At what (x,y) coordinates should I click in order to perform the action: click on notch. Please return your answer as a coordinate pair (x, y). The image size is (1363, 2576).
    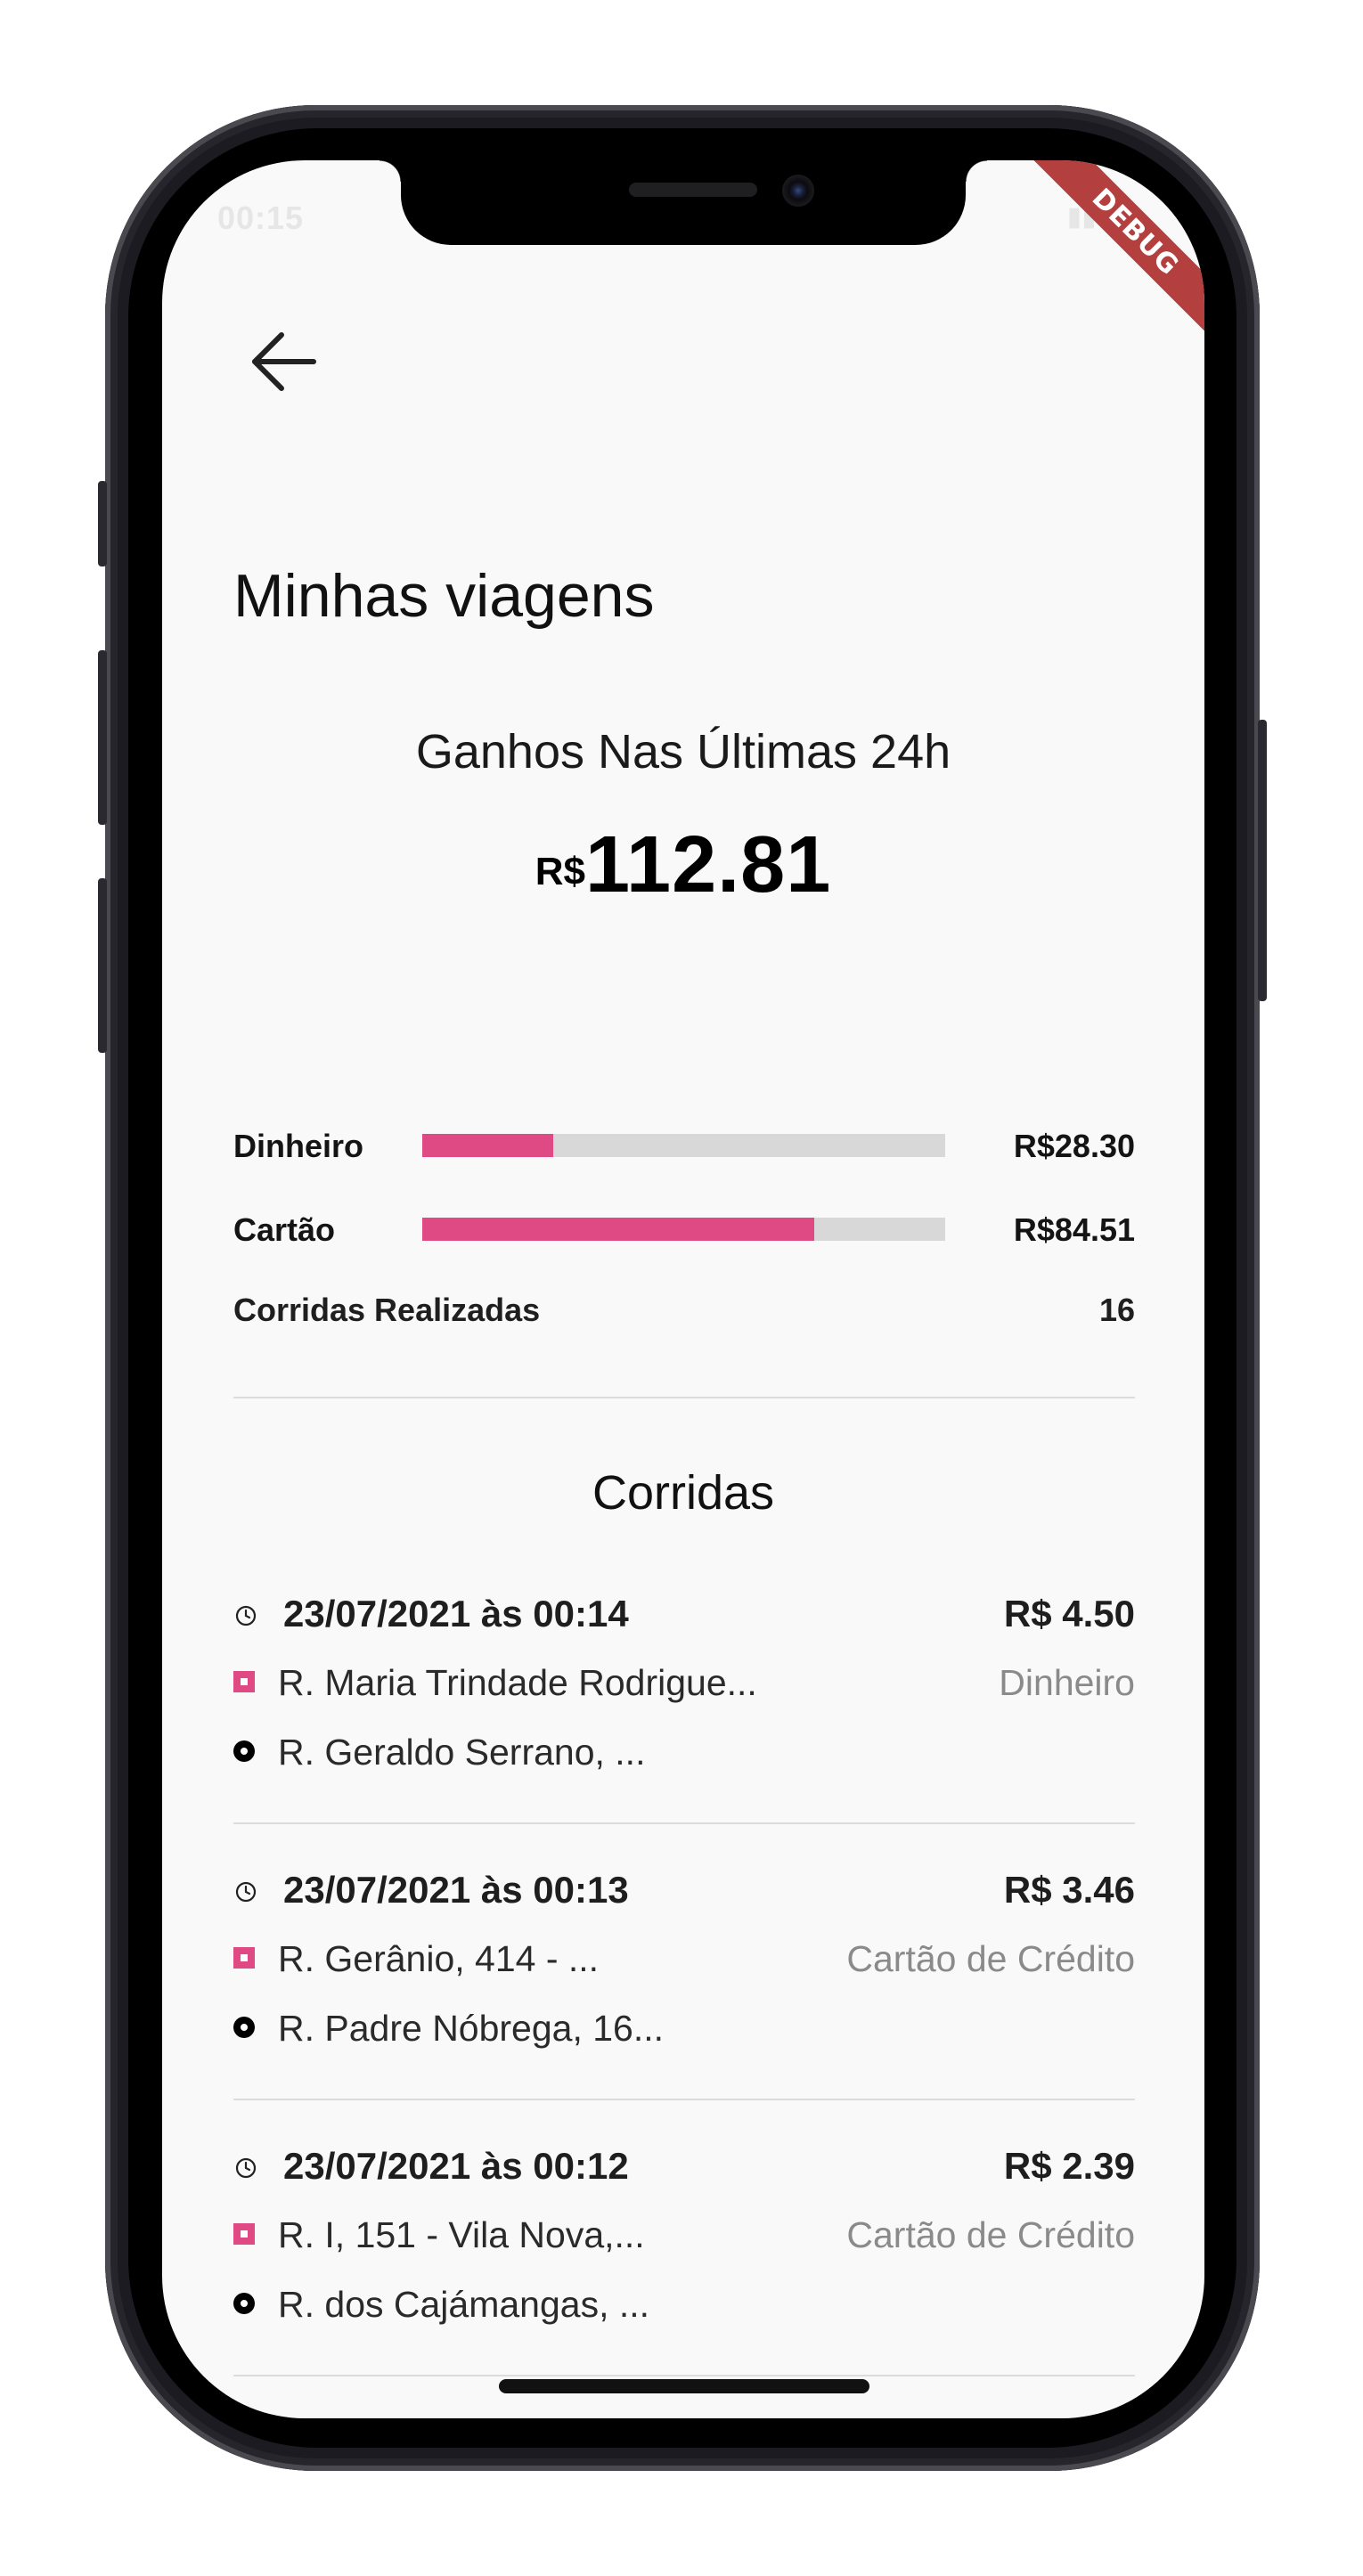
    Looking at the image, I should click on (684, 202).